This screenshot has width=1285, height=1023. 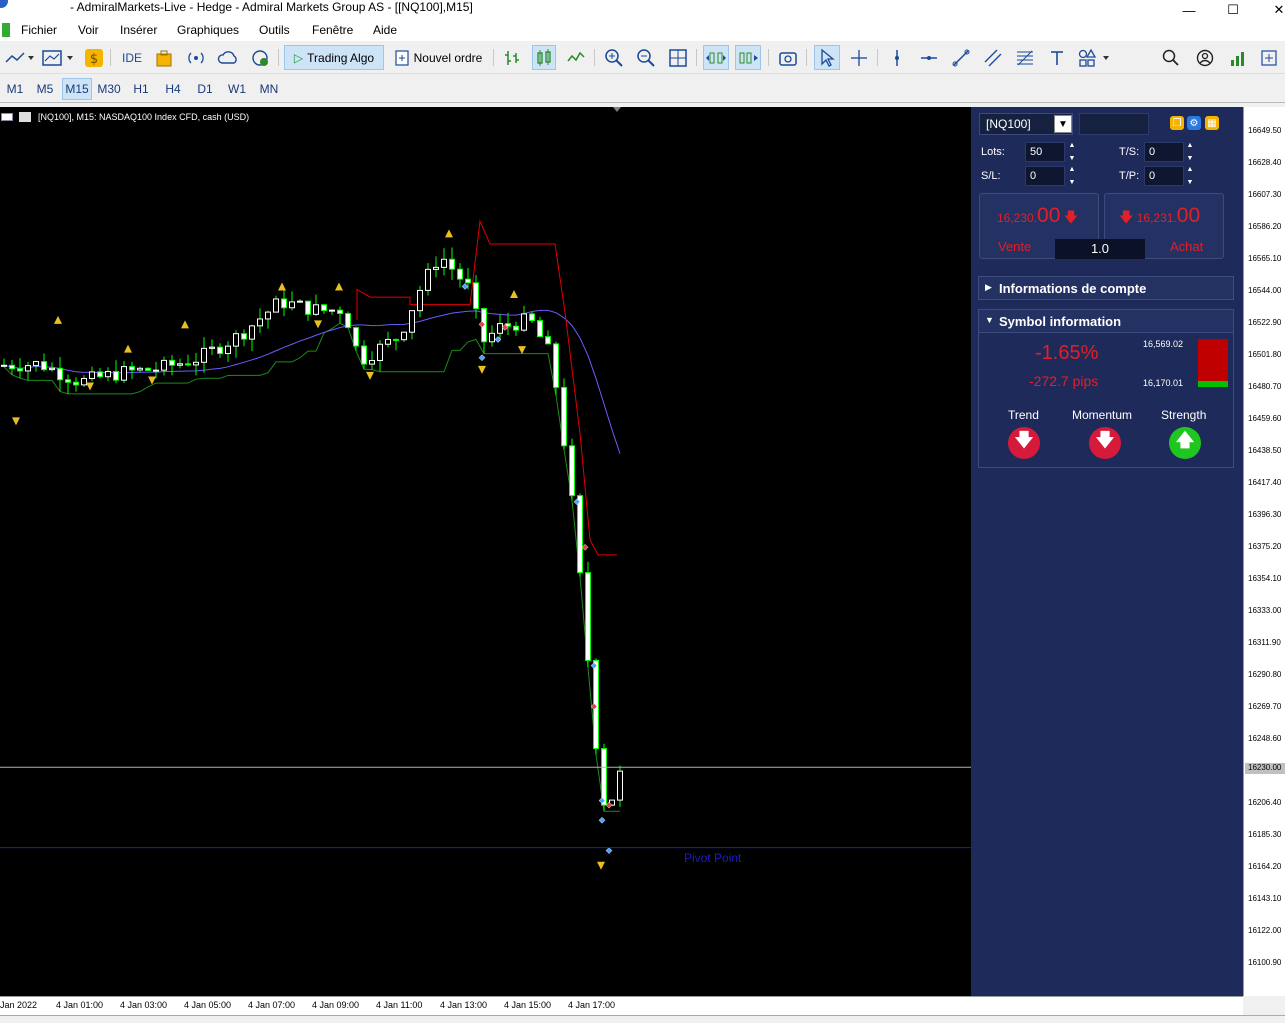 I want to click on layout-icon: ▦, so click(x=1212, y=123).